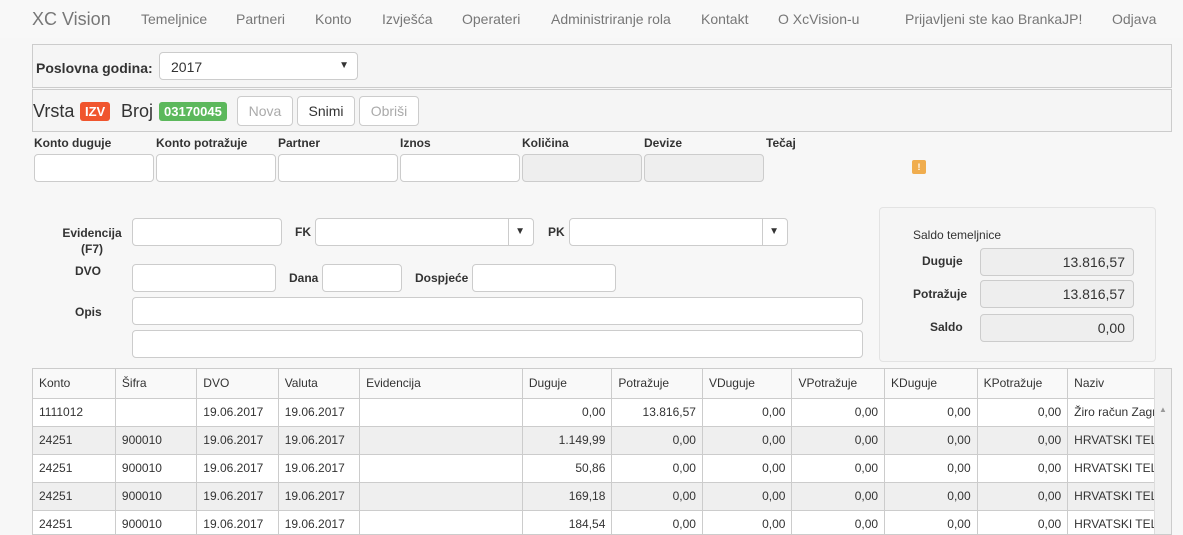 This screenshot has height=535, width=1183. Describe the element at coordinates (441, 384) in the screenshot. I see `column-header: Evidencija` at that location.